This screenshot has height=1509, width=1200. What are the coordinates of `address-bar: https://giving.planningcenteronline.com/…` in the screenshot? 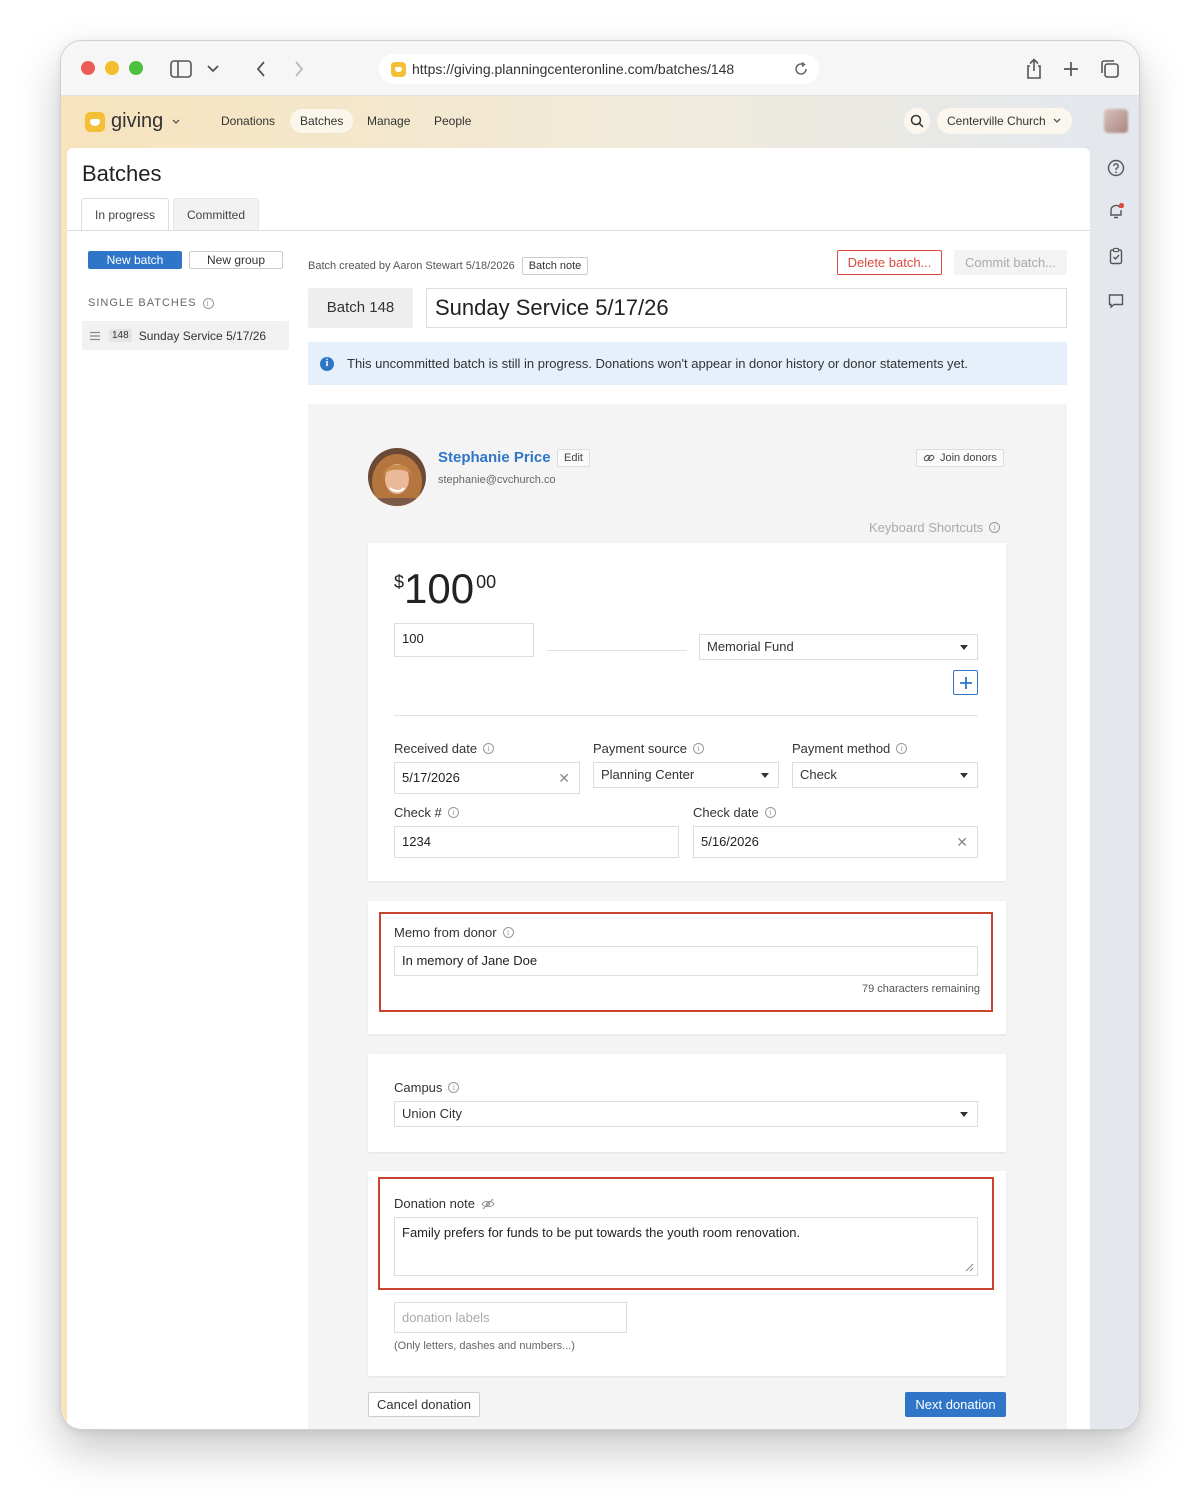 It's located at (599, 69).